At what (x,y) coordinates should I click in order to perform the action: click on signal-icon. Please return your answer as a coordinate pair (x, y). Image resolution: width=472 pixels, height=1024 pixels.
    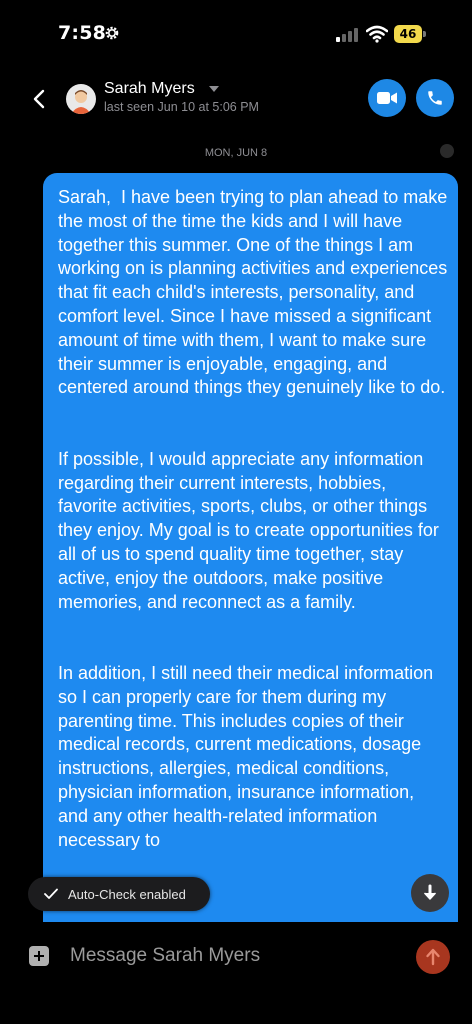
    Looking at the image, I should click on (347, 35).